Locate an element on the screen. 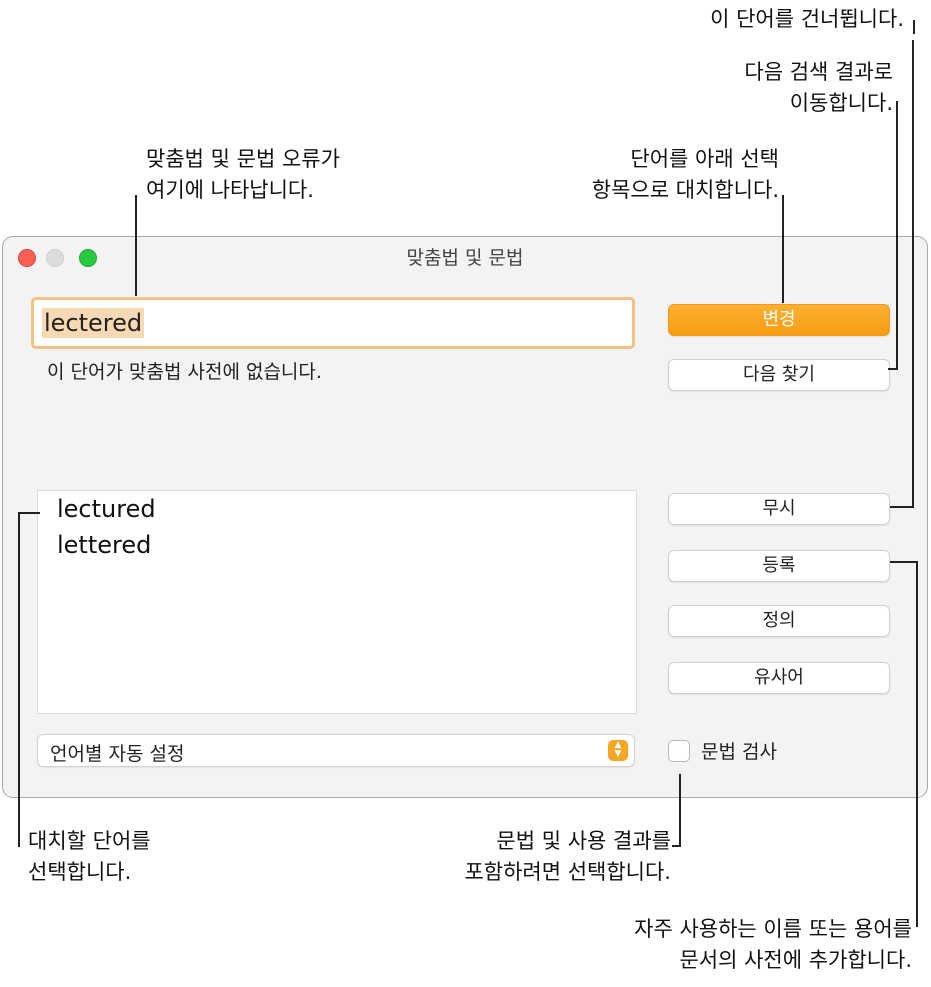  list-item: lectured is located at coordinates (106, 509).